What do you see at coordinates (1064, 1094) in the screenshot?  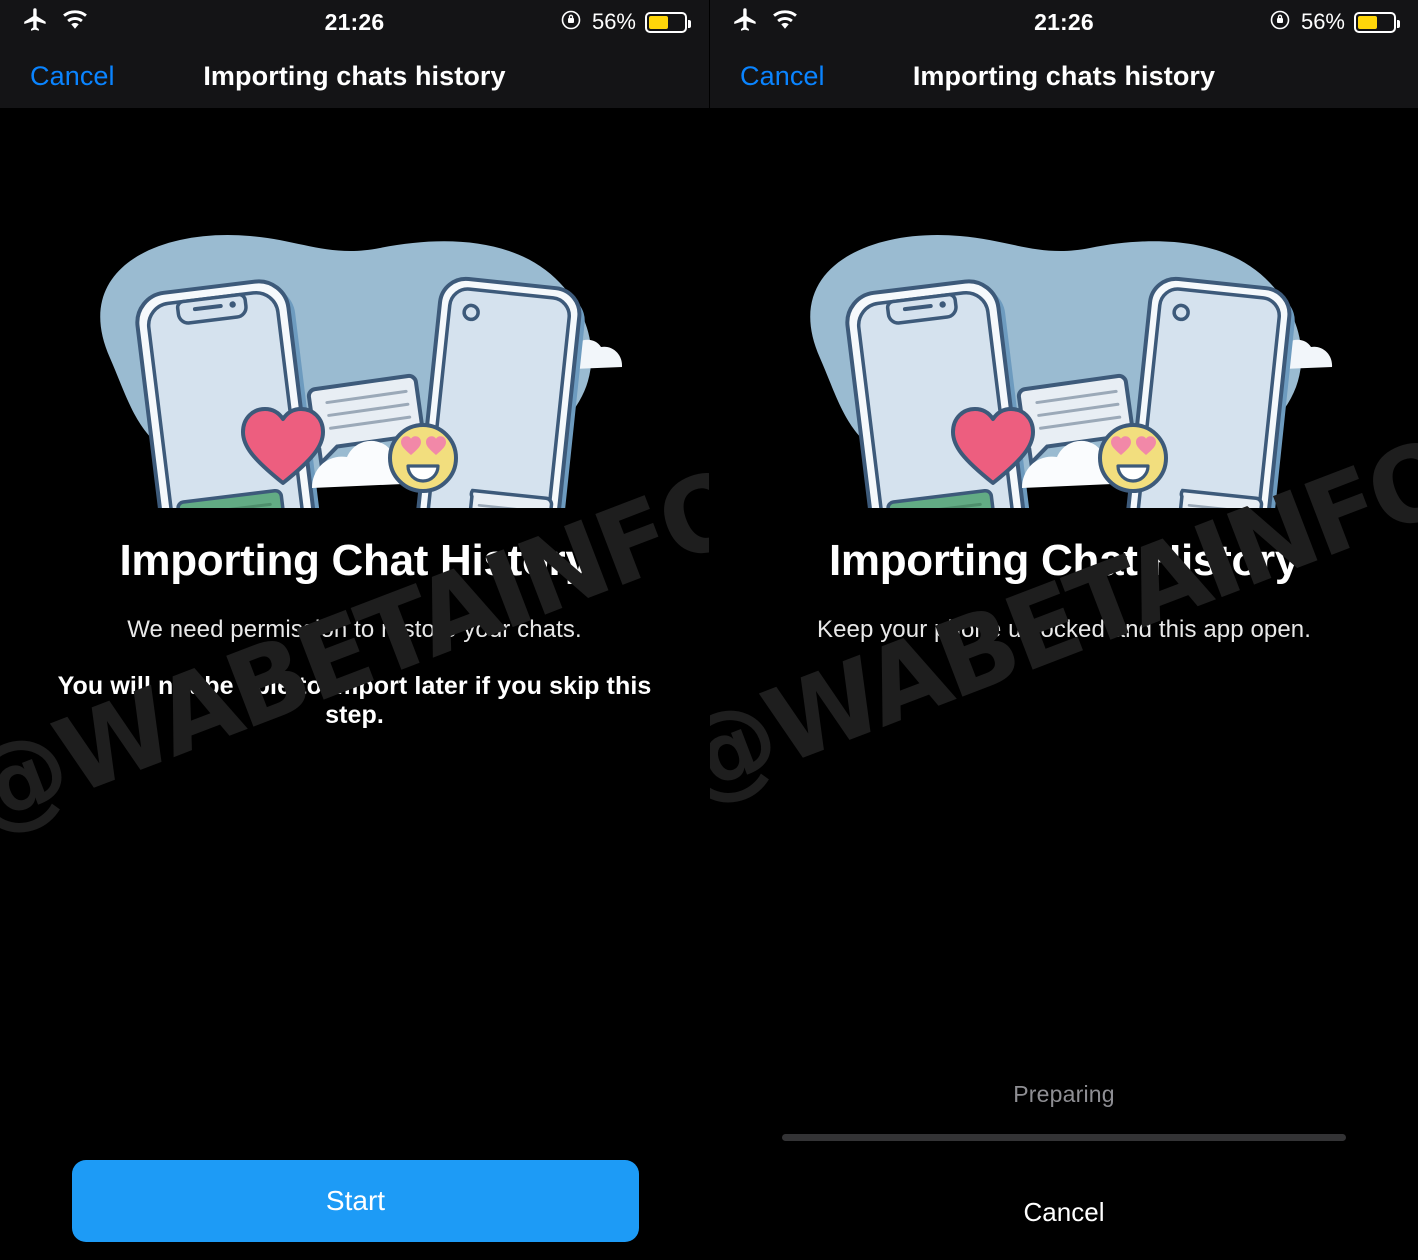 I see `progress-status-label: Preparing` at bounding box center [1064, 1094].